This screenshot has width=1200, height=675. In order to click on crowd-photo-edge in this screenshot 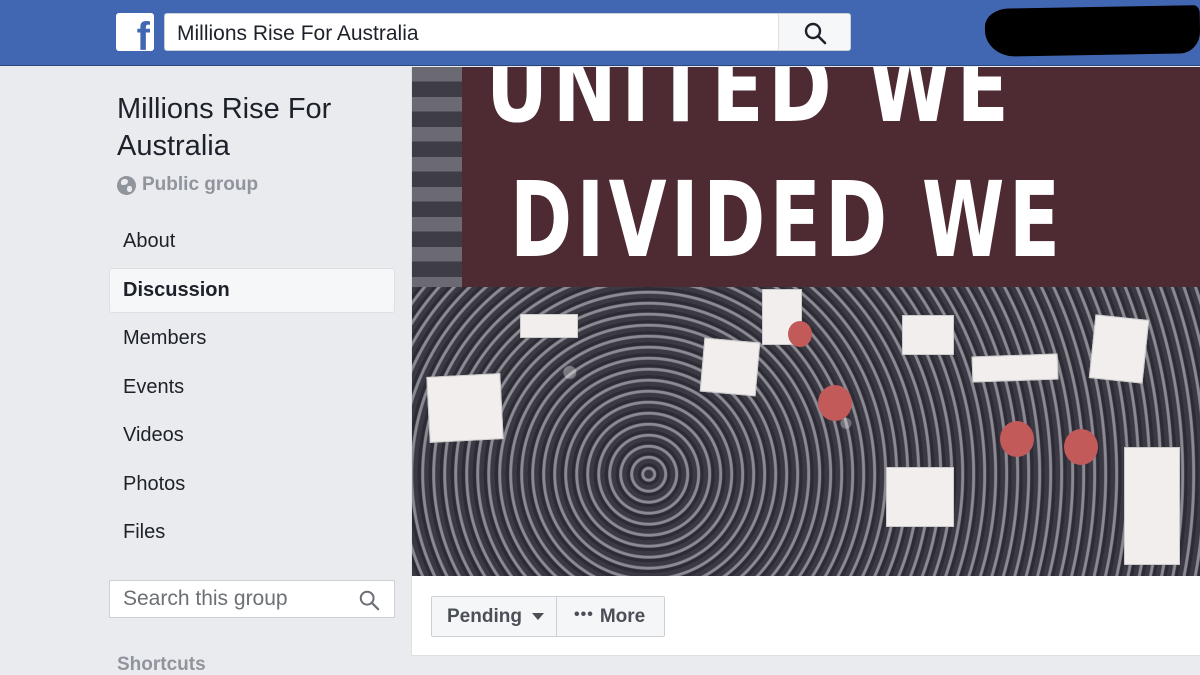, I will do `click(437, 177)`.